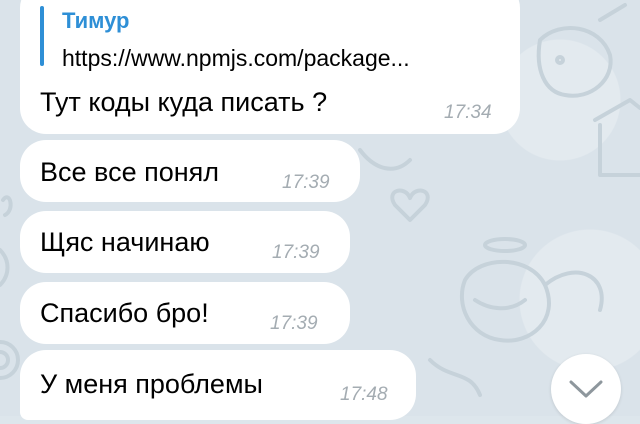 Image resolution: width=640 pixels, height=424 pixels. Describe the element at coordinates (184, 102) in the screenshot. I see `message-text: Тут коды куда писать ?` at that location.